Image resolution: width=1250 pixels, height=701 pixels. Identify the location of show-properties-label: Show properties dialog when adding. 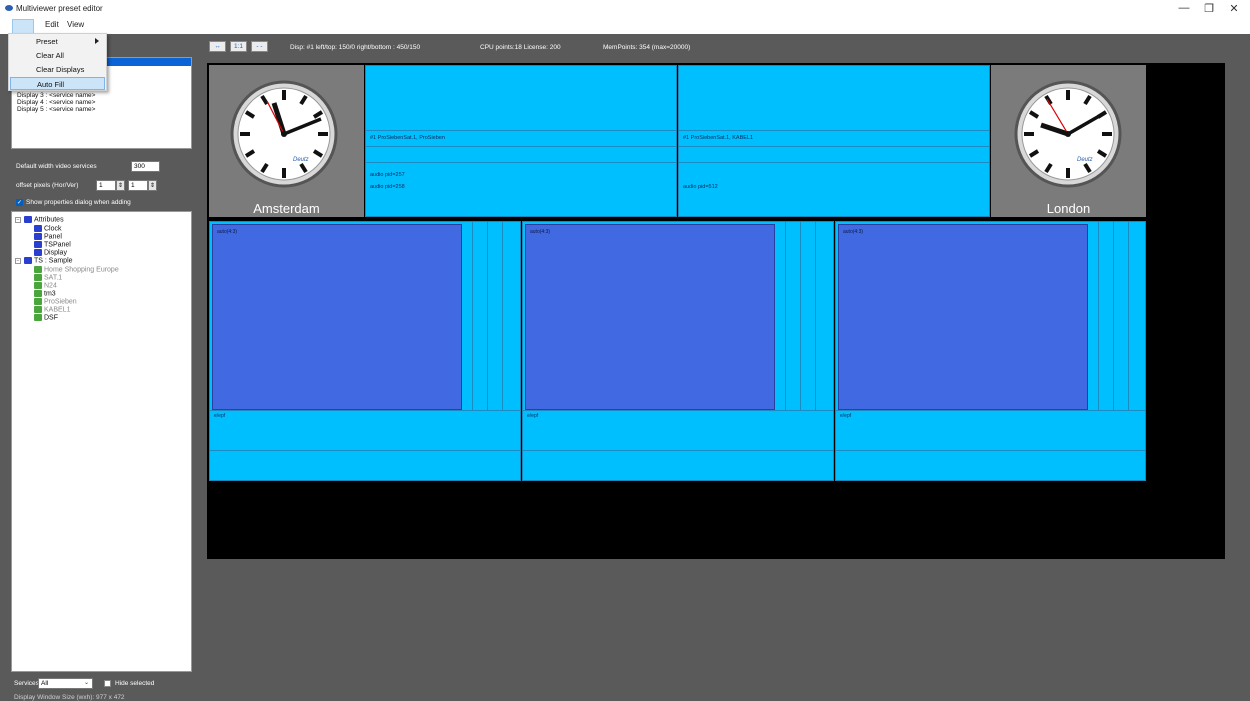
(78, 202).